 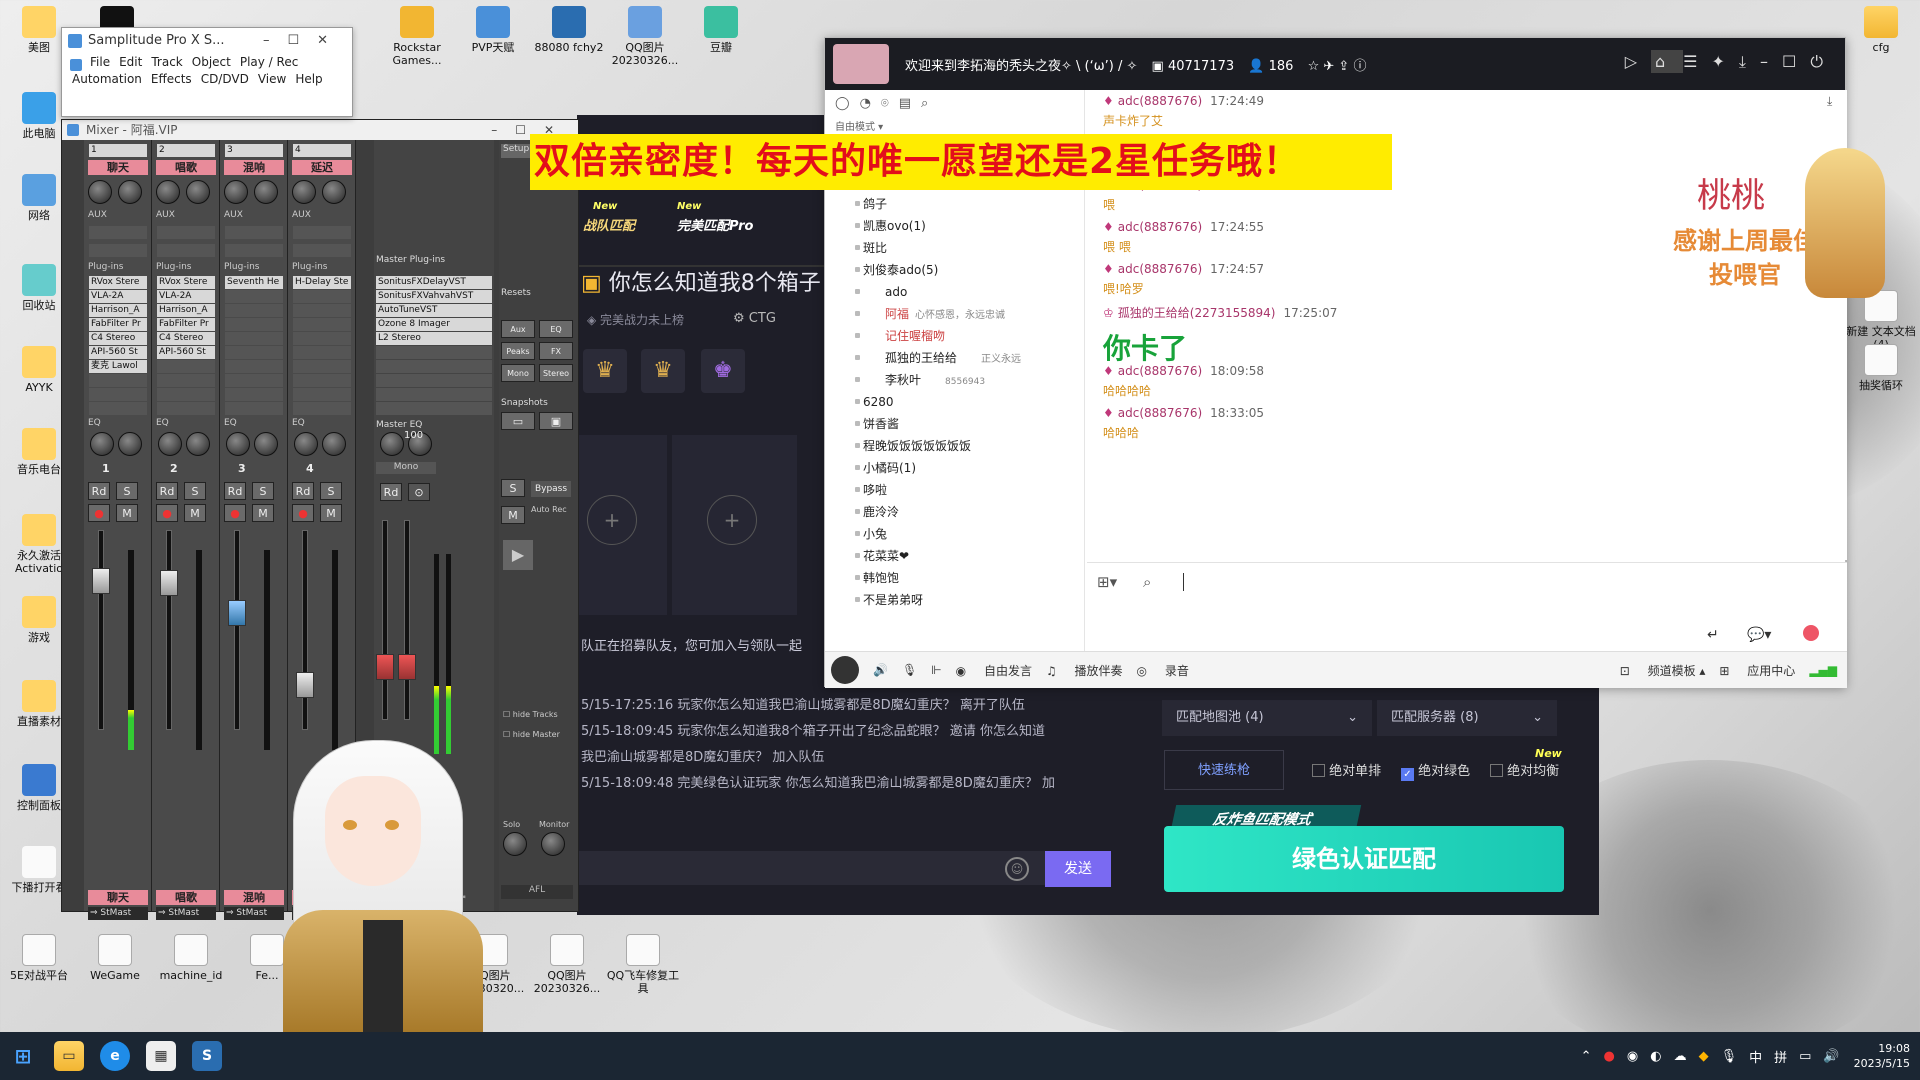 What do you see at coordinates (434, 324) in the screenshot?
I see `master-plugin-slot: Ozone 8 Imager` at bounding box center [434, 324].